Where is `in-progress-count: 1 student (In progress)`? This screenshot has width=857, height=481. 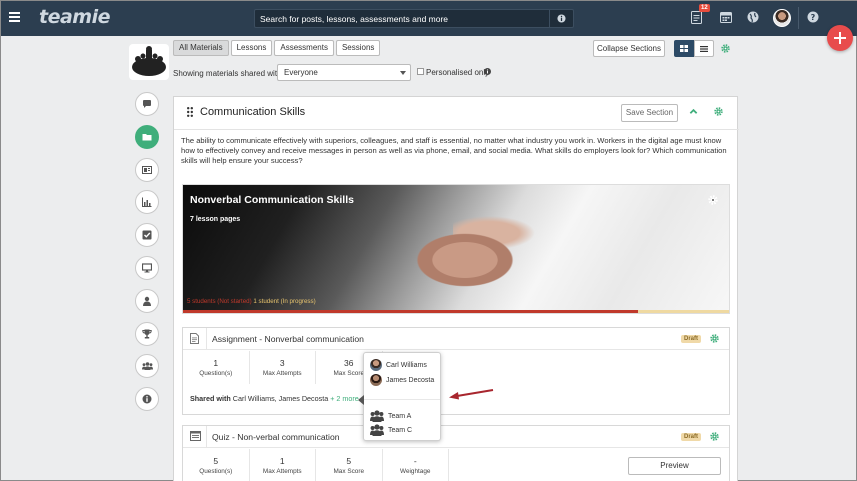
in-progress-count: 1 student (In progress) is located at coordinates (284, 301).